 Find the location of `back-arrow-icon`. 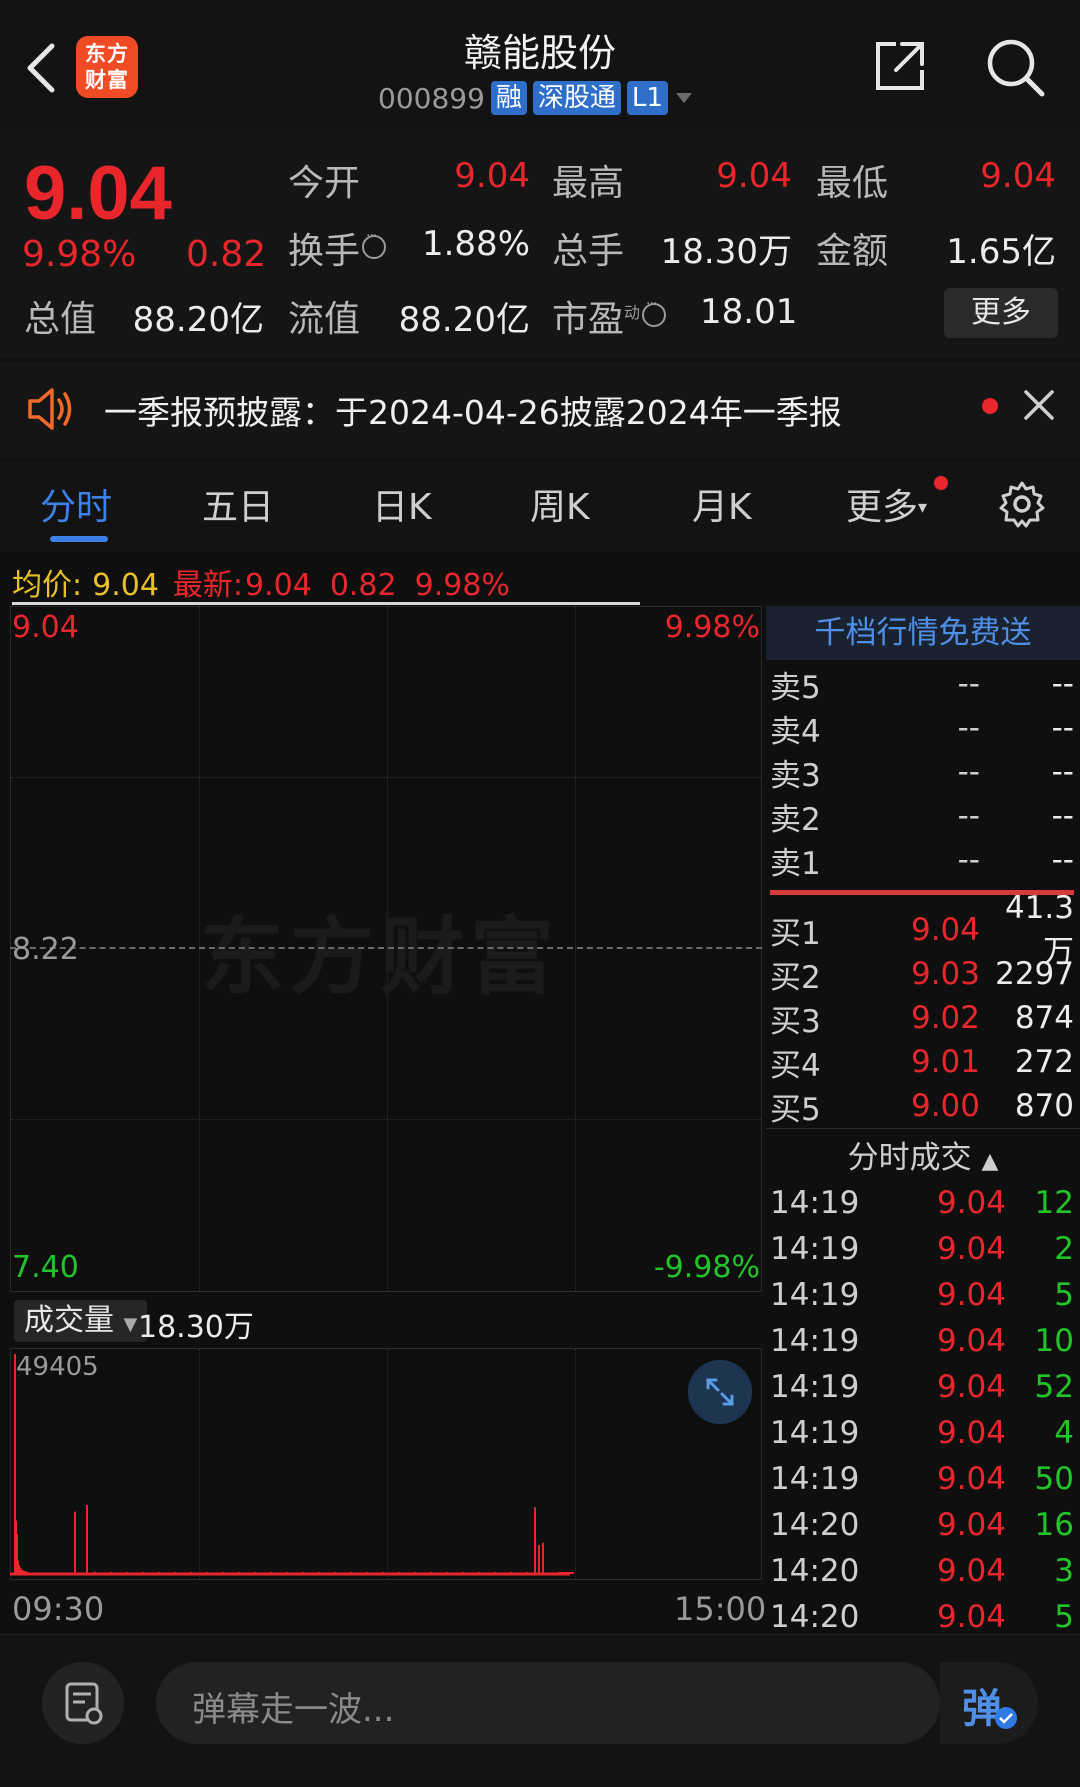

back-arrow-icon is located at coordinates (42, 68).